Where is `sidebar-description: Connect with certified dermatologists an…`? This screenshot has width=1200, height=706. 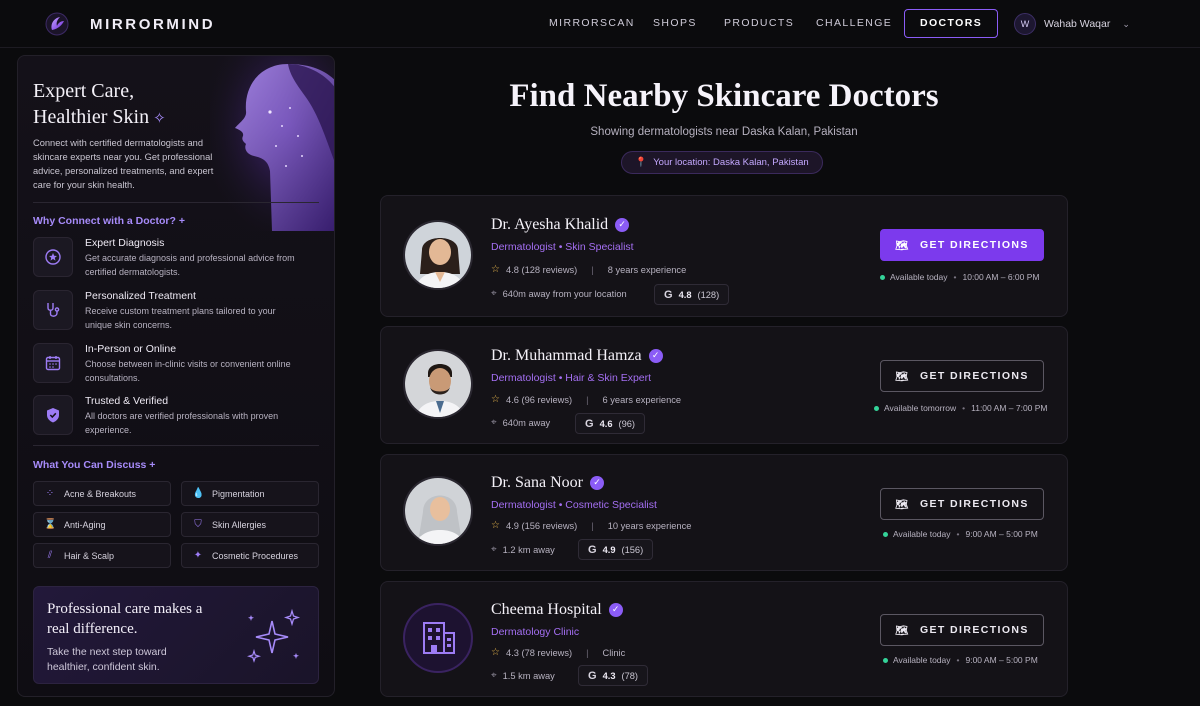
sidebar-description: Connect with certified dermatologists an… is located at coordinates (123, 164).